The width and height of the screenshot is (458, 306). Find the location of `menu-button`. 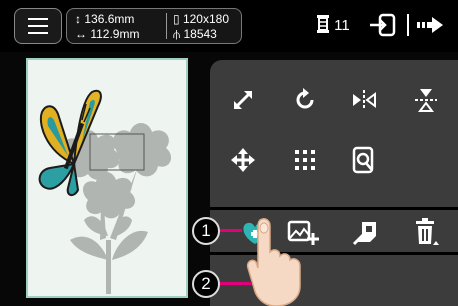

menu-button is located at coordinates (38, 26).